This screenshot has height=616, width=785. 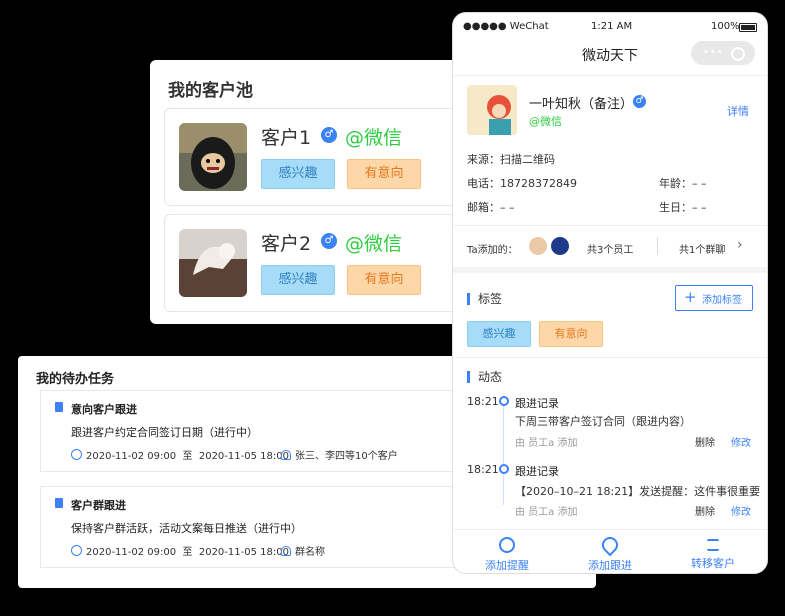 What do you see at coordinates (492, 250) in the screenshot?
I see `added-label: Ta添加的：` at bounding box center [492, 250].